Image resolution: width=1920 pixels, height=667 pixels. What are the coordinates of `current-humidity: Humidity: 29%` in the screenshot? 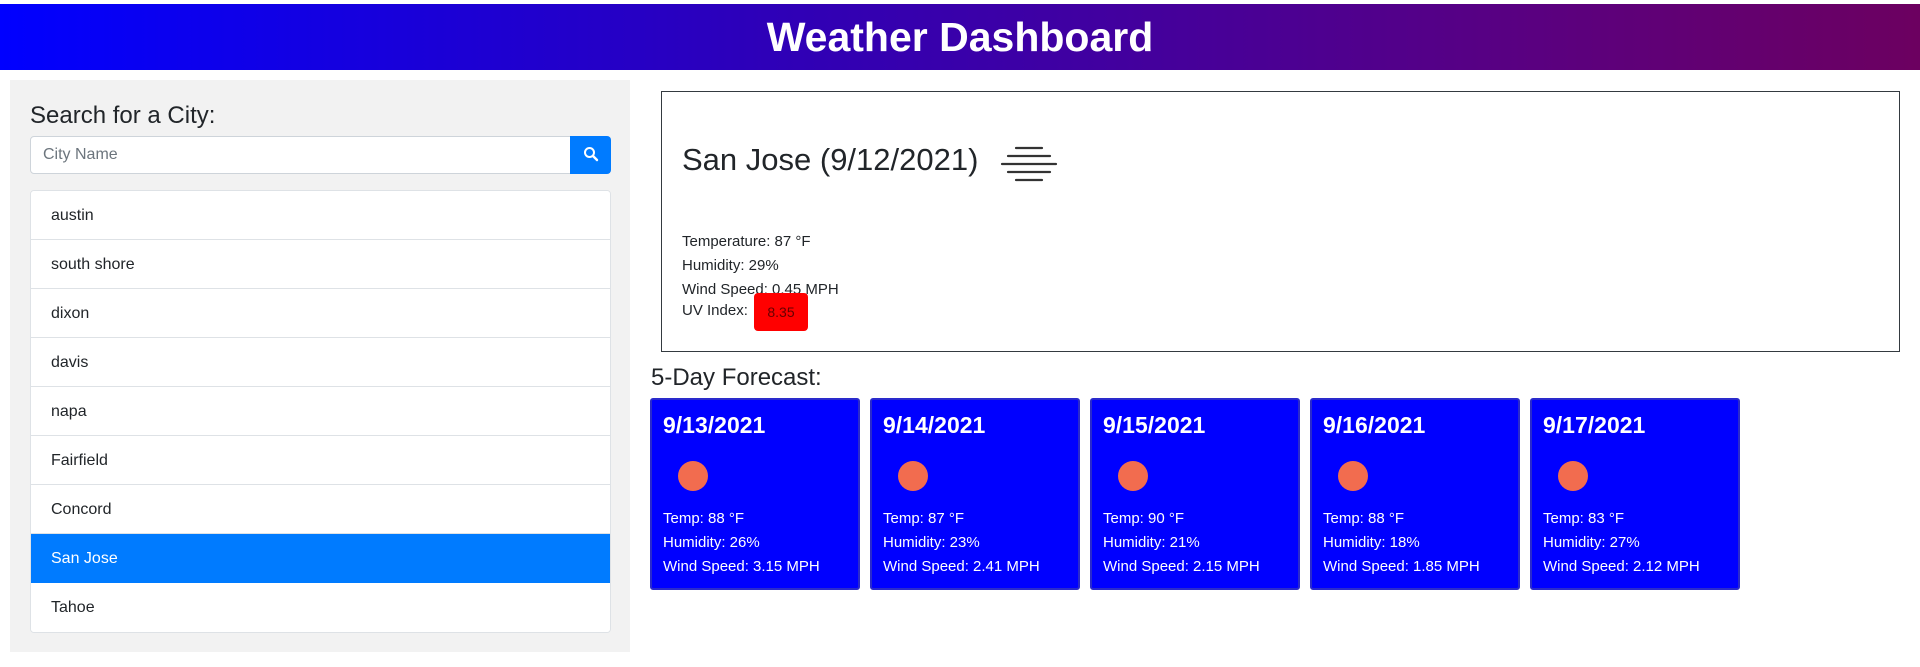 It's located at (730, 265).